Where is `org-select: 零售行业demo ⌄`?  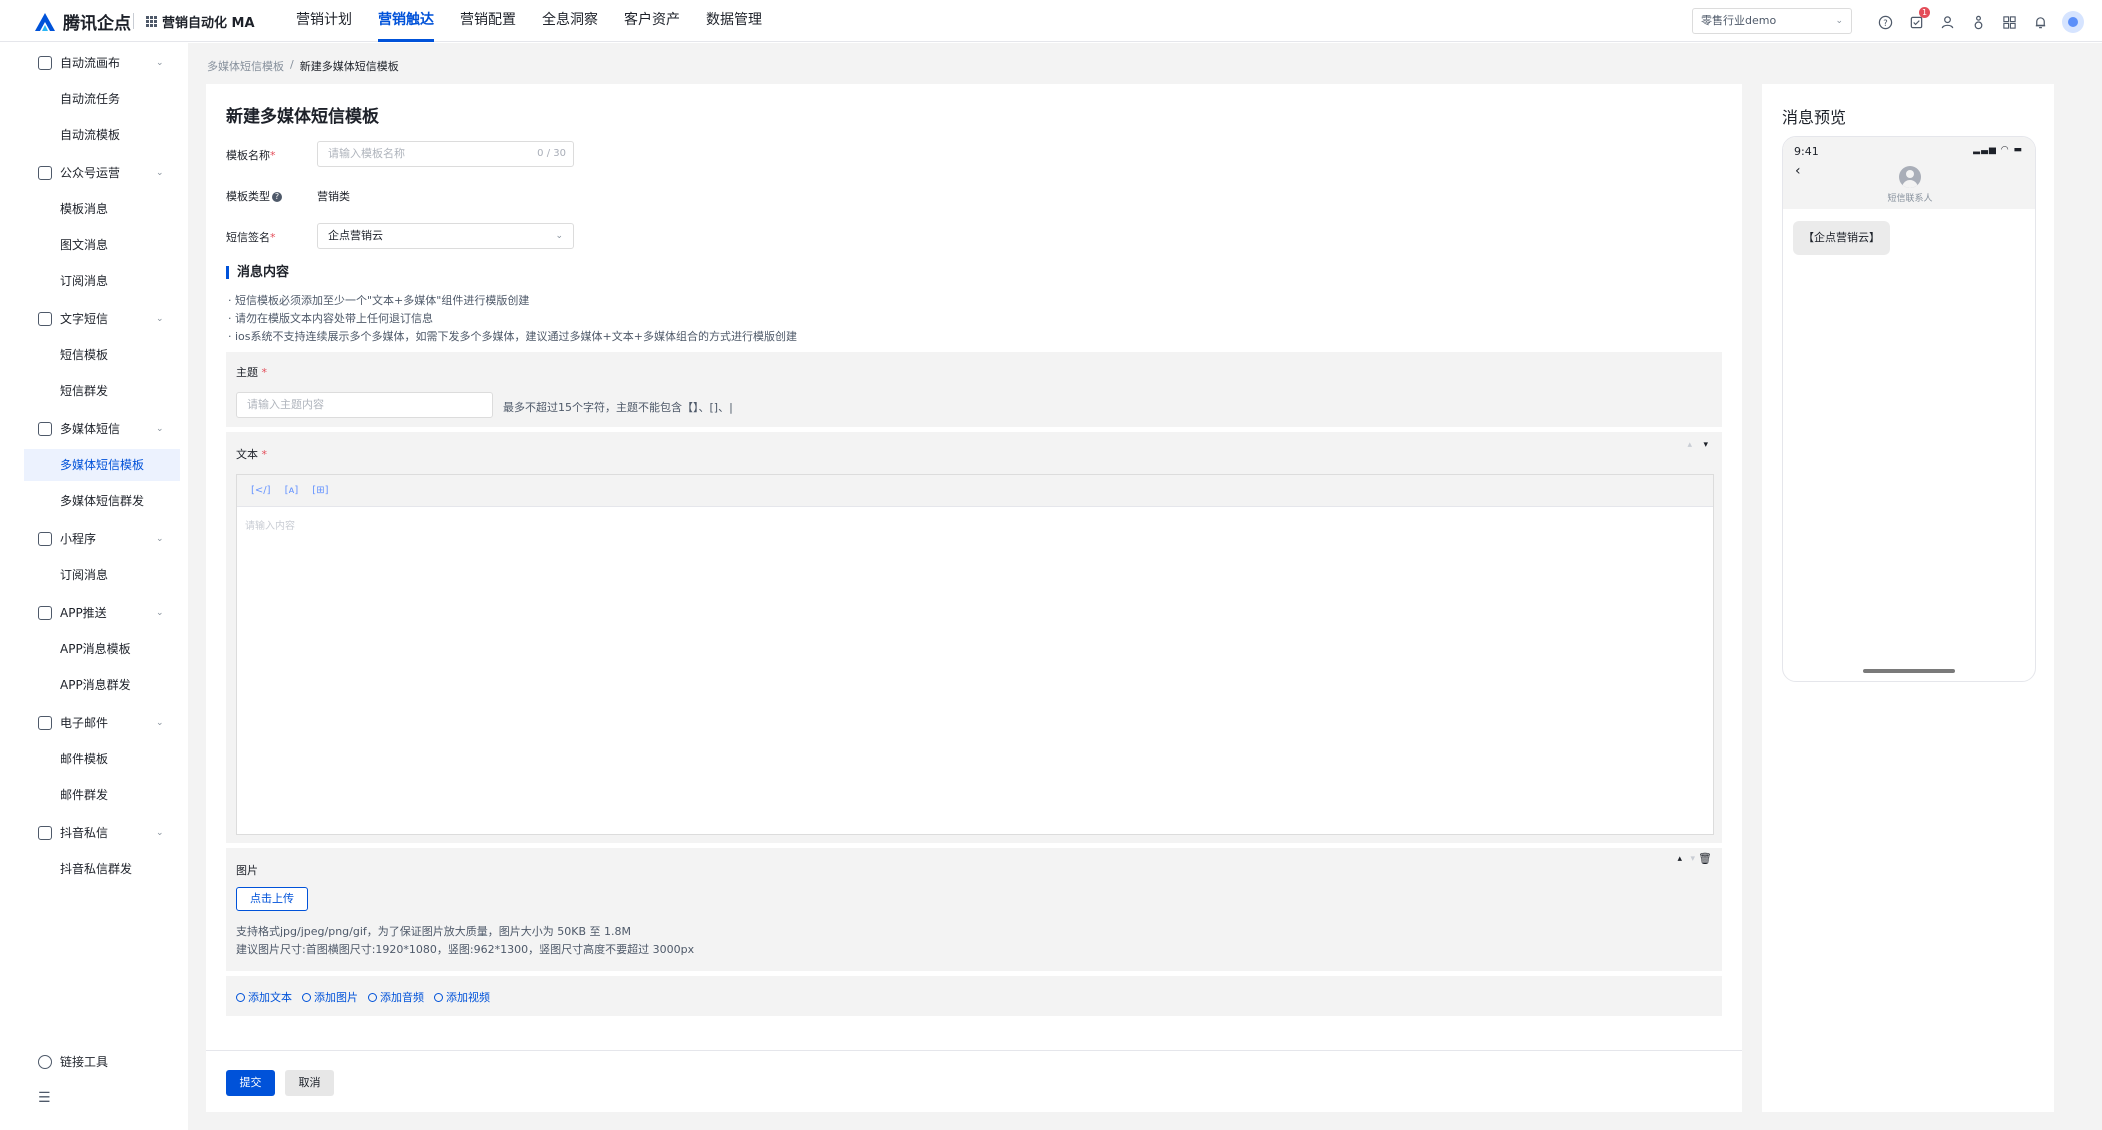
org-select: 零售行业demo ⌄ is located at coordinates (1772, 21).